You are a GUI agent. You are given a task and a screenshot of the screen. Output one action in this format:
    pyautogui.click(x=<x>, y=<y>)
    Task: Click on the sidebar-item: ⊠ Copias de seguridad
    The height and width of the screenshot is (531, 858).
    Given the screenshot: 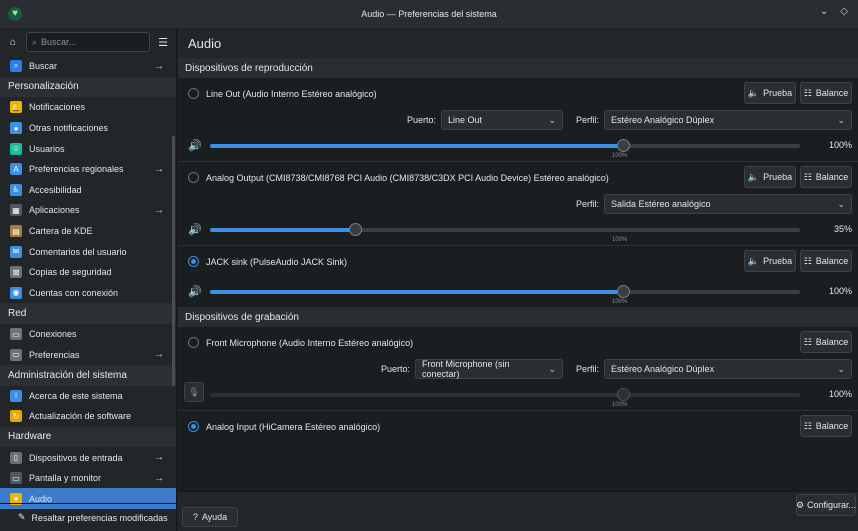 What is the action you would take?
    pyautogui.click(x=88, y=272)
    